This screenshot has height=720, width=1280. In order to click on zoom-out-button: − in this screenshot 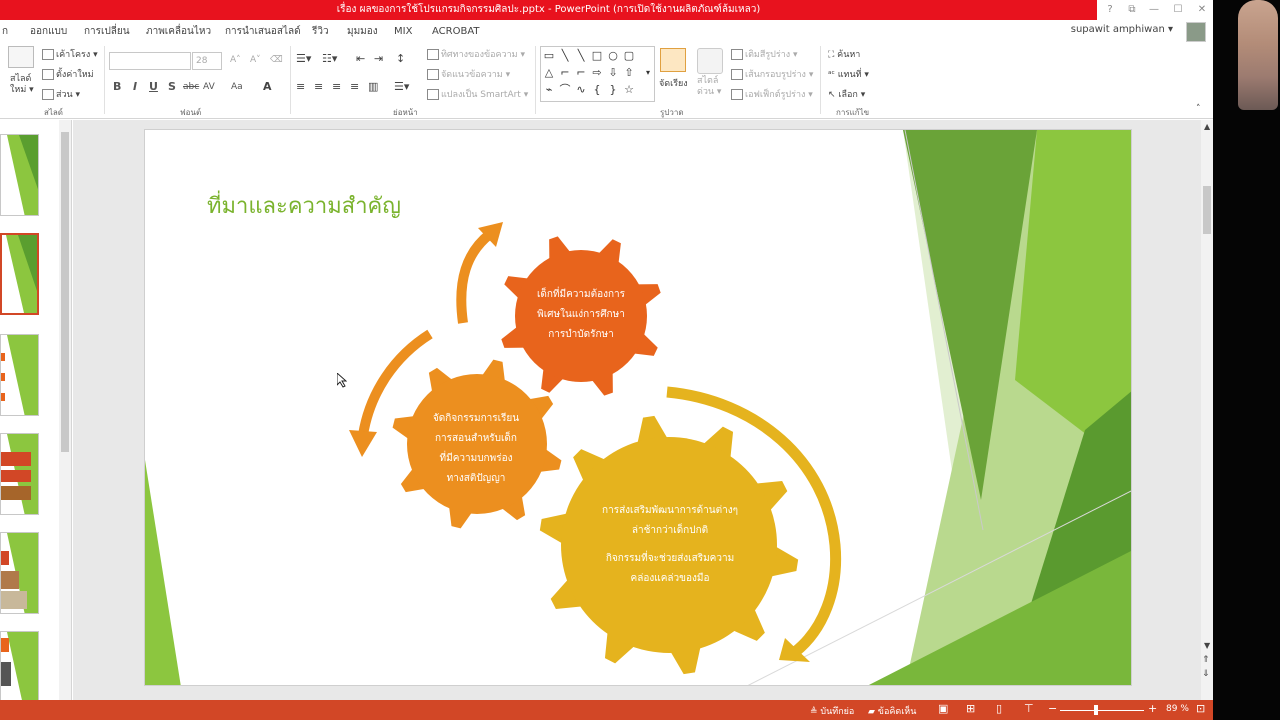, I will do `click(1052, 708)`.